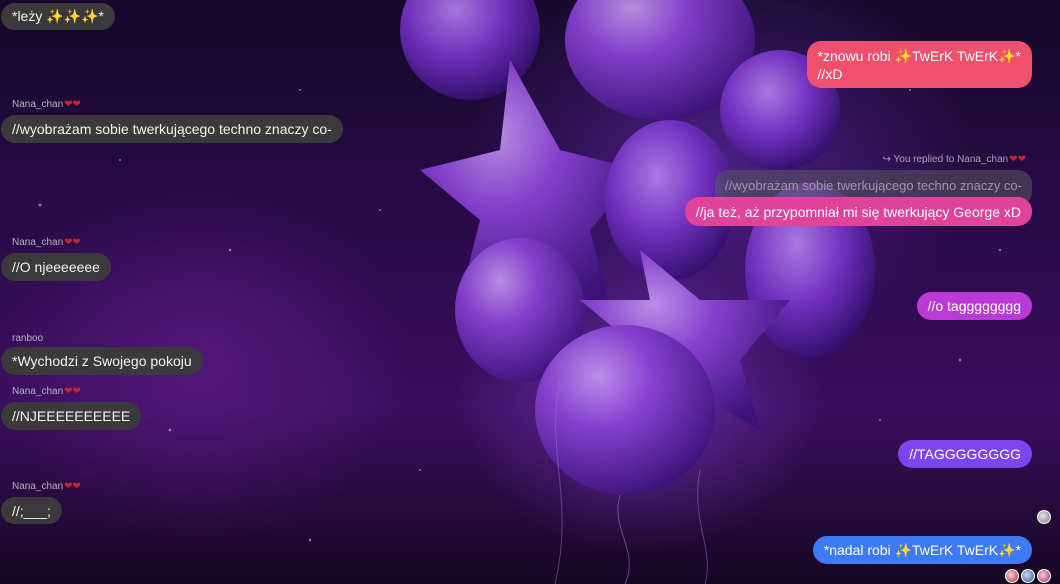 The width and height of the screenshot is (1060, 584). I want to click on message-text: //O njeeeeeee, so click(56, 267).